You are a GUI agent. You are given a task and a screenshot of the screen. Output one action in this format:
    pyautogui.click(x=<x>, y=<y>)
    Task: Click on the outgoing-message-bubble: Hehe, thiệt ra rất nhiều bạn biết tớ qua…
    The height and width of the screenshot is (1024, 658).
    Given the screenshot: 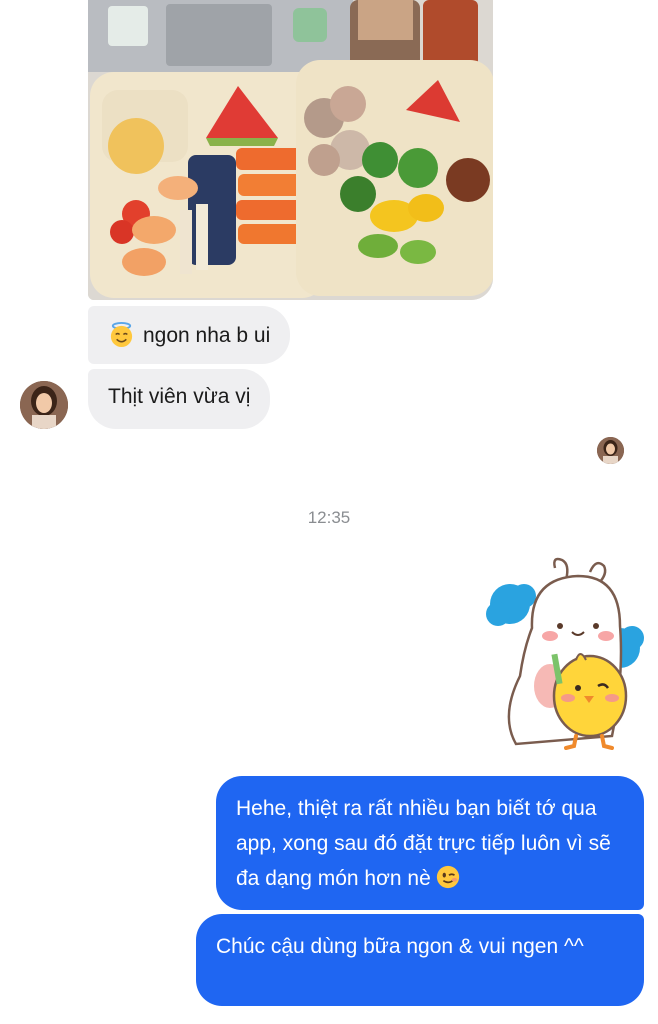 What is the action you would take?
    pyautogui.click(x=430, y=843)
    